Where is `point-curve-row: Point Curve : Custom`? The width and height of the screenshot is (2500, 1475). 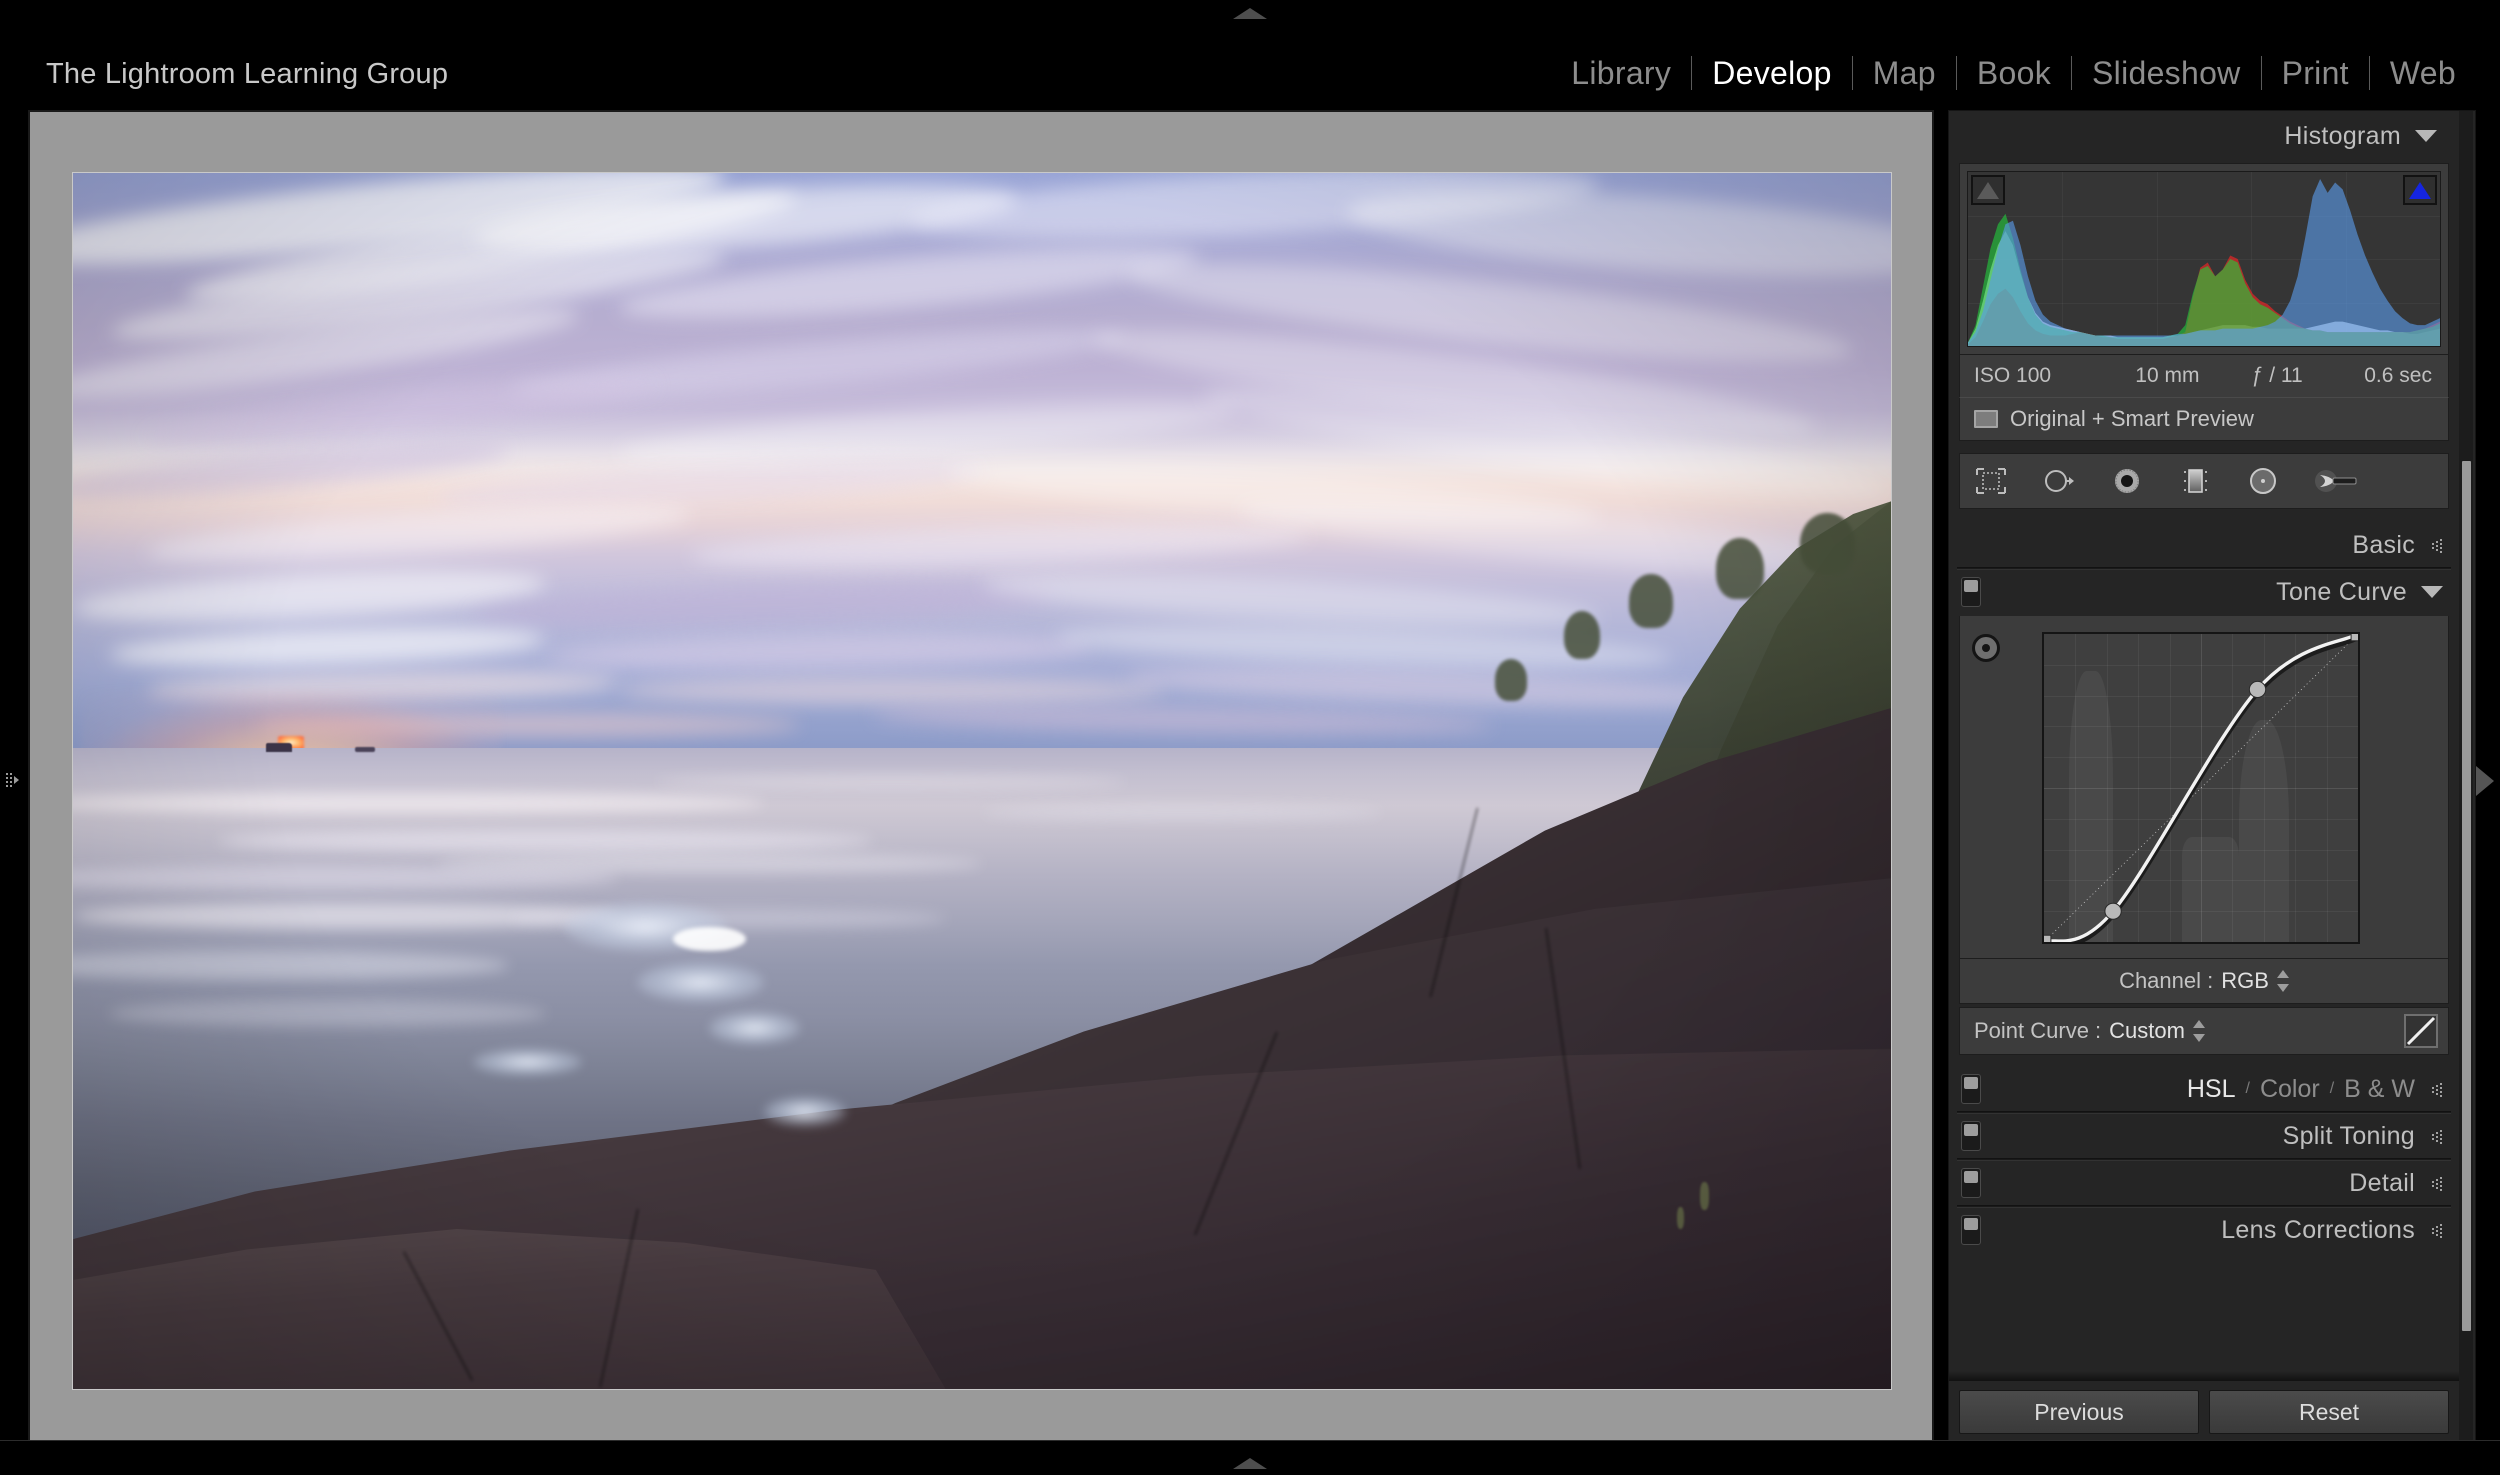
point-curve-row: Point Curve : Custom is located at coordinates (2204, 1031).